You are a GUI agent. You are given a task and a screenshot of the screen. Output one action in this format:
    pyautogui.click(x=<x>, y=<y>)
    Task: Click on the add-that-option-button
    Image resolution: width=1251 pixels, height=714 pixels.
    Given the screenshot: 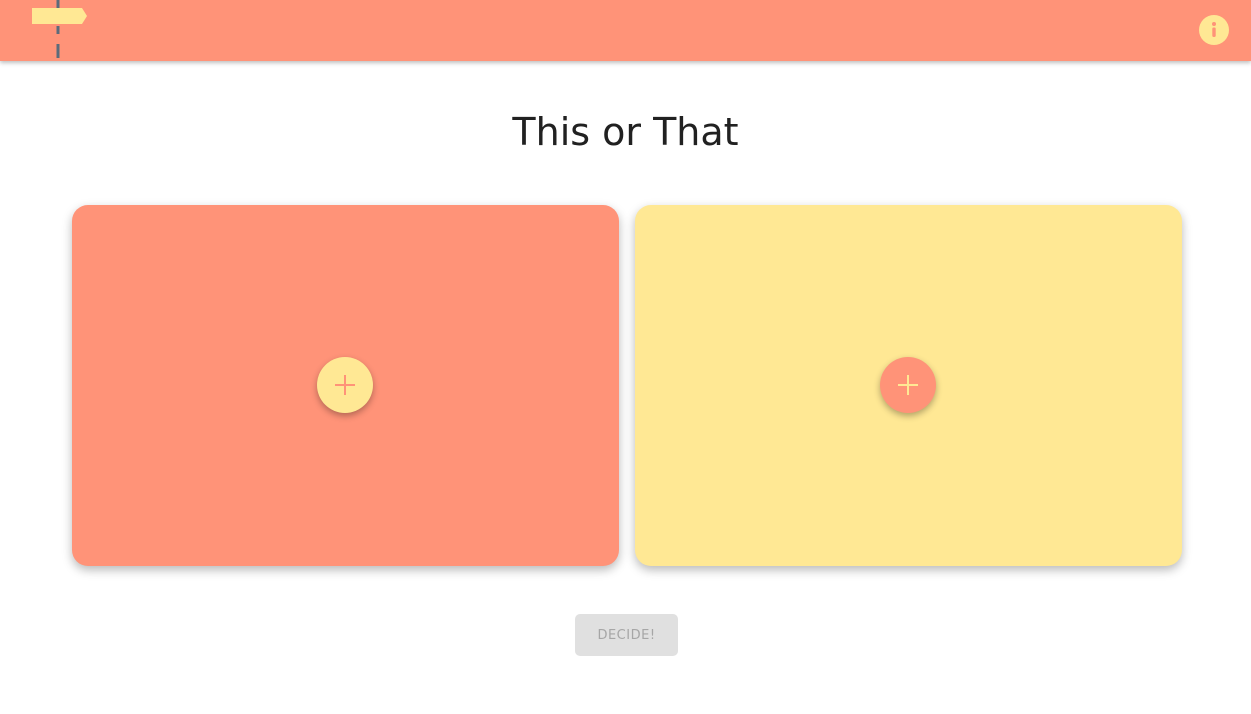 What is the action you would take?
    pyautogui.click(x=908, y=385)
    